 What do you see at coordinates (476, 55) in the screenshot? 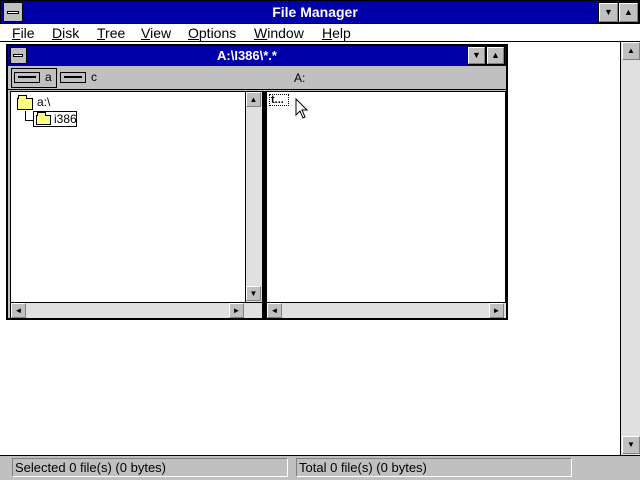
I see `child-minimize-button: ▼` at bounding box center [476, 55].